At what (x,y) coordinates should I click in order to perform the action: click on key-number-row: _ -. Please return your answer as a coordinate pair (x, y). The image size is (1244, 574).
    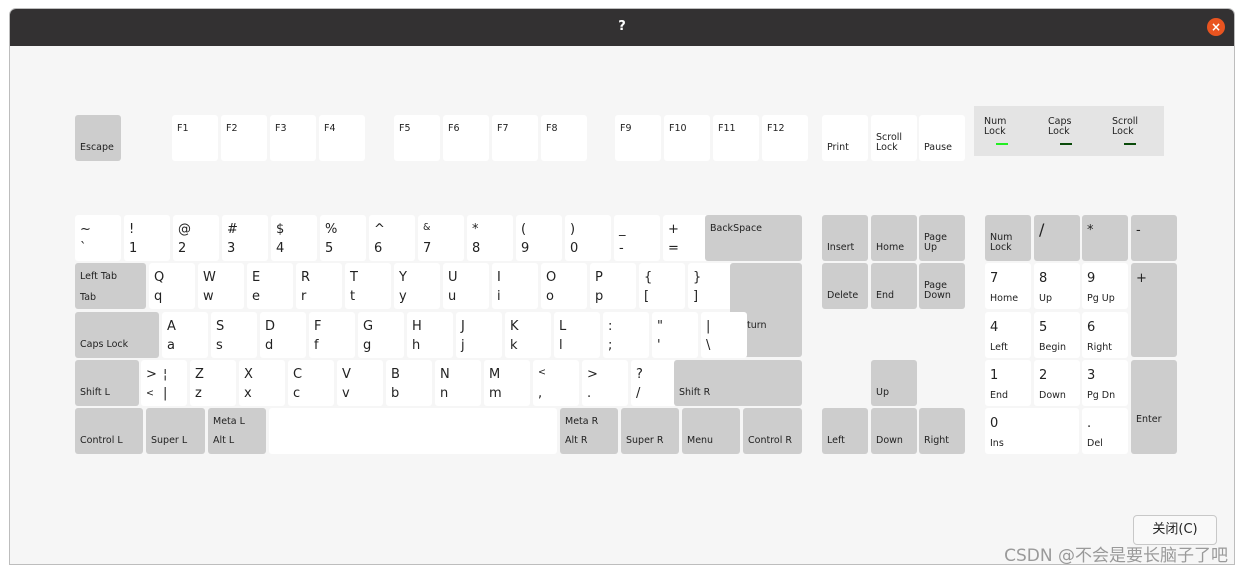
    Looking at the image, I should click on (637, 238).